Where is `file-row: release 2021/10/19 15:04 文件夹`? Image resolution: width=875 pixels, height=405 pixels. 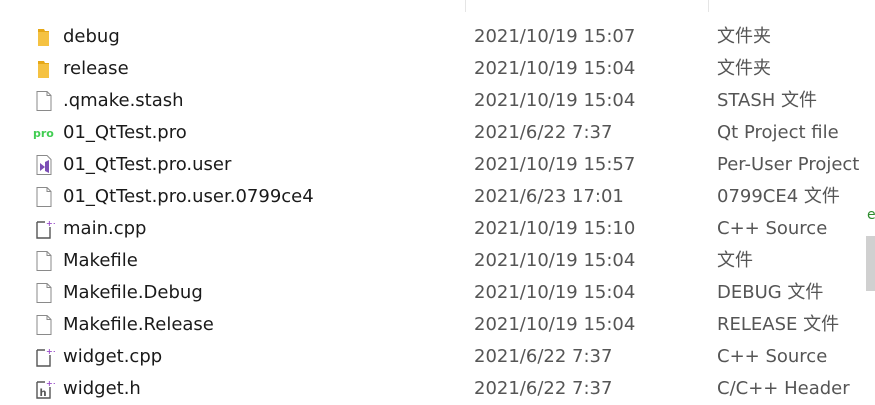 file-row: release 2021/10/19 15:04 文件夹 is located at coordinates (433, 69).